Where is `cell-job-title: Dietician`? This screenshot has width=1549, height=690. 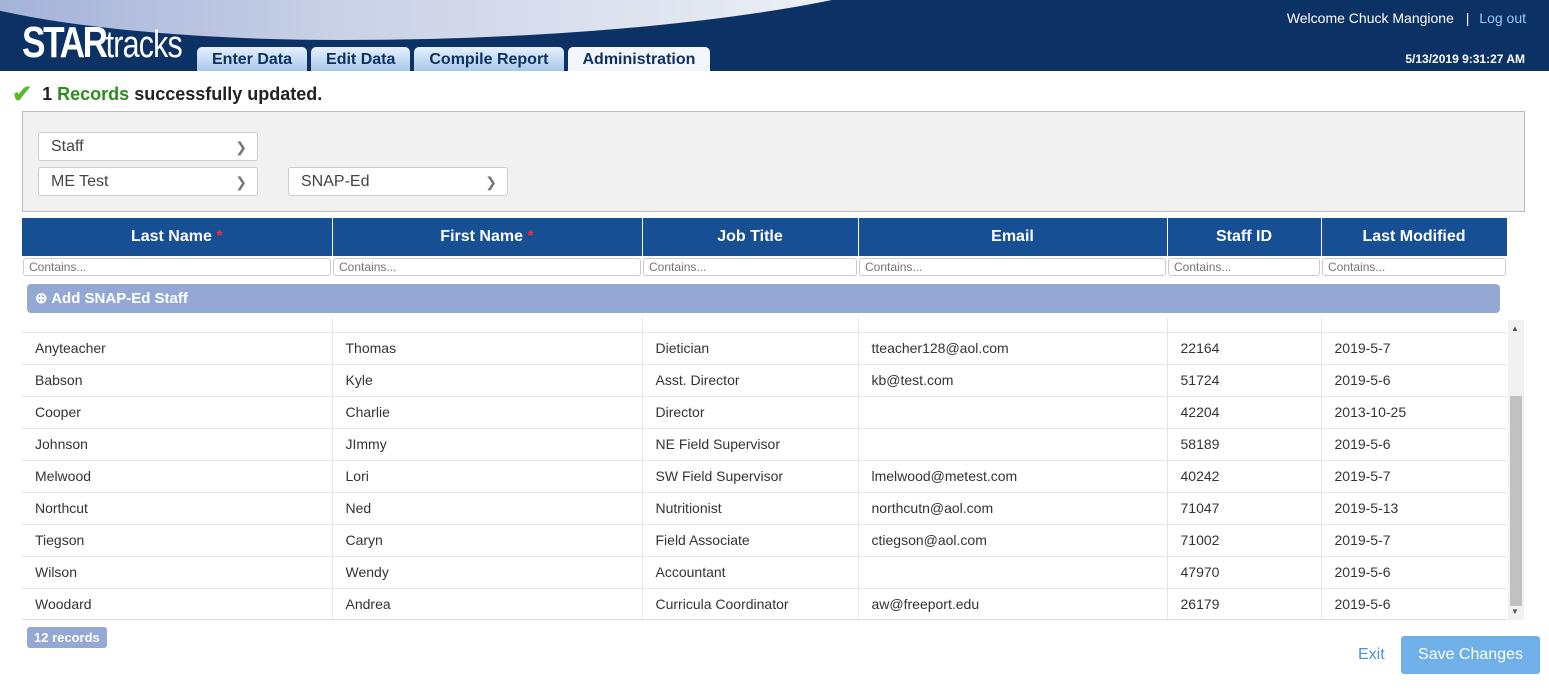
cell-job-title: Dietician is located at coordinates (750, 348).